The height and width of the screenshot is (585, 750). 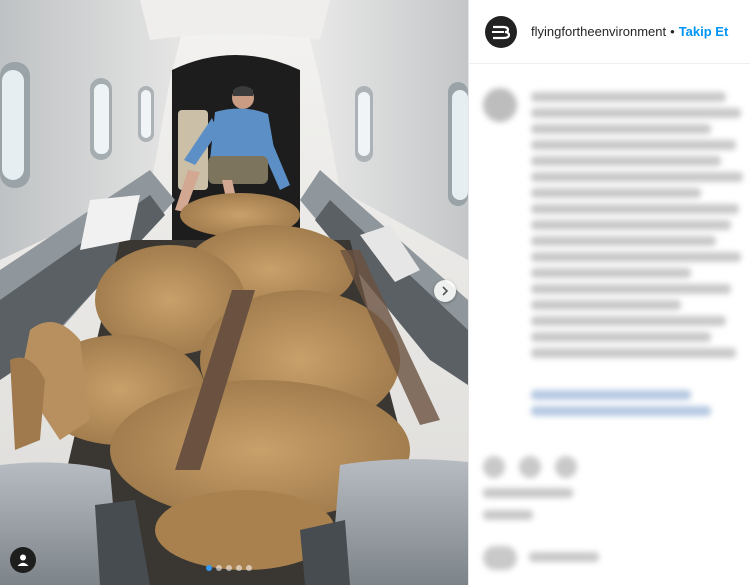 I want to click on user-tag-icon, so click(x=23, y=560).